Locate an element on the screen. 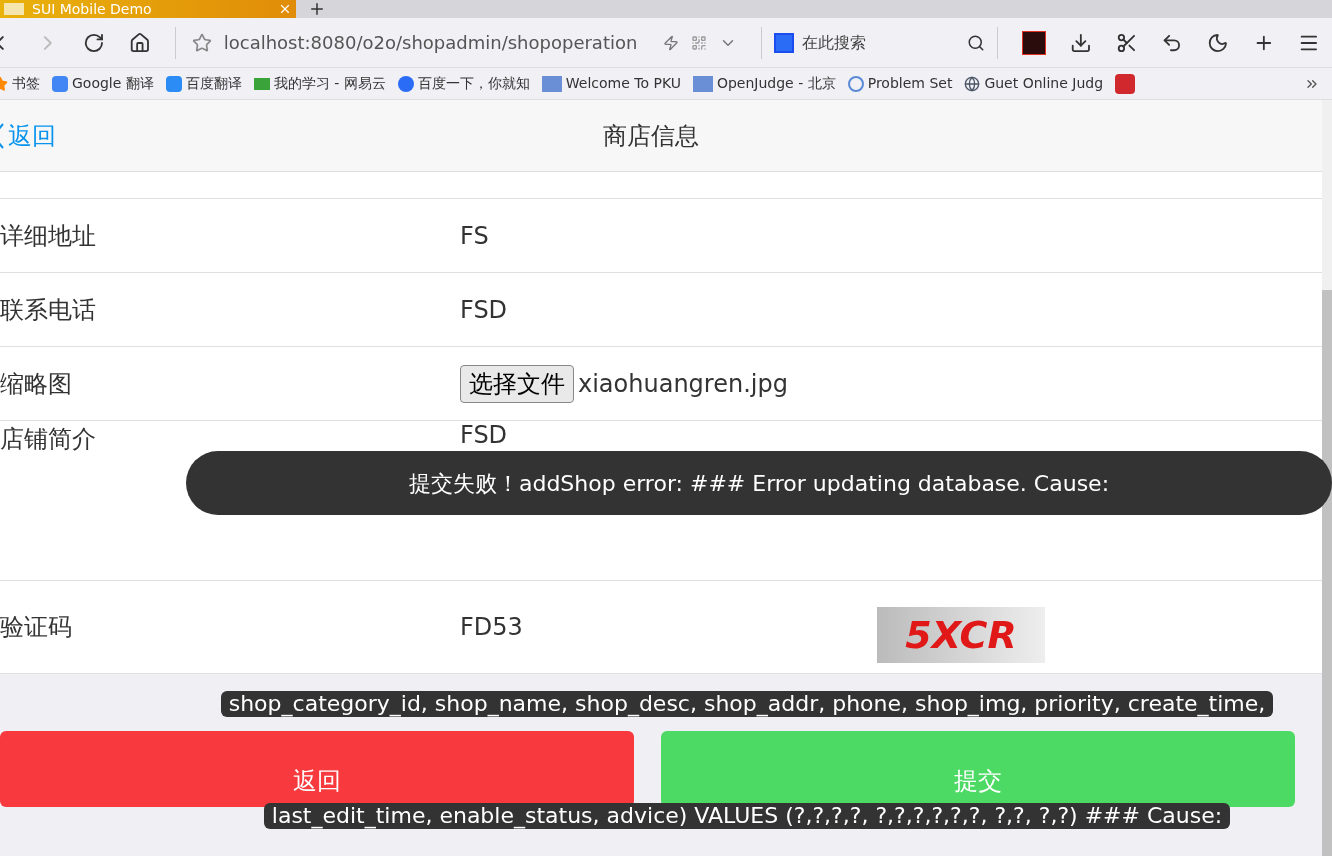 This screenshot has width=1332, height=856. field-label: 验证码 is located at coordinates (36, 627).